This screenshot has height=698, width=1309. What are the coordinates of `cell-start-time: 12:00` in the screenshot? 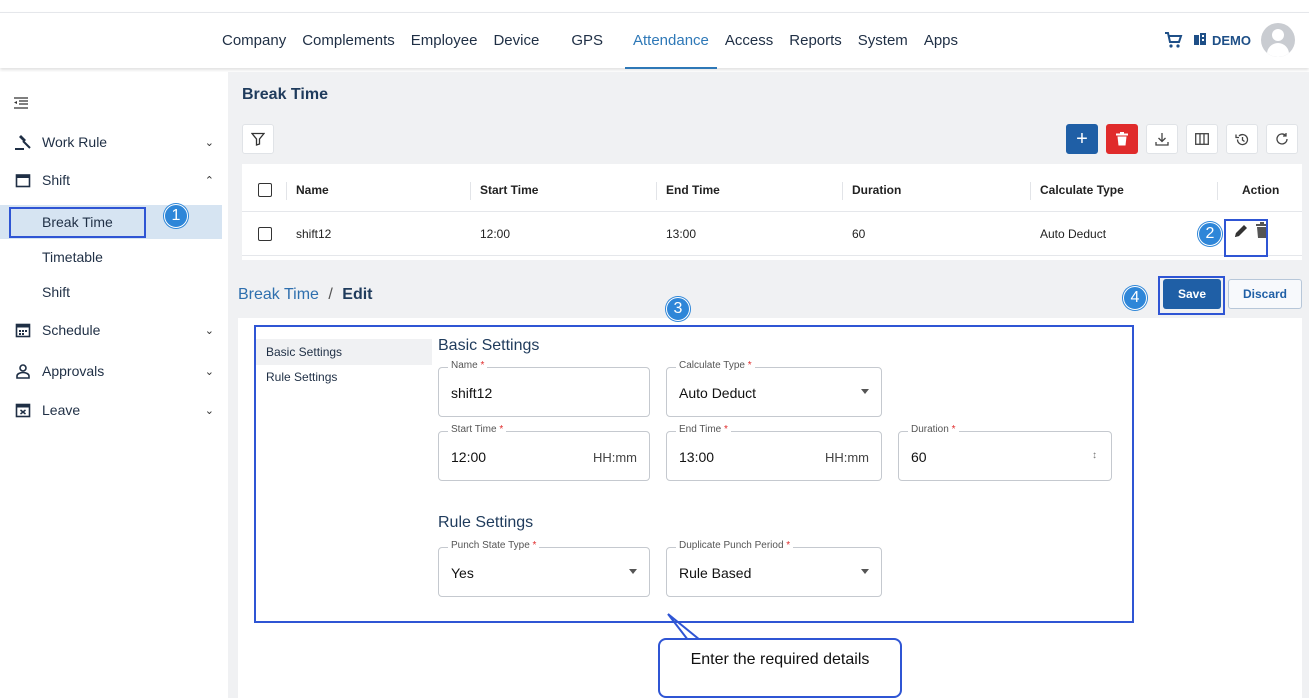 It's located at (495, 233).